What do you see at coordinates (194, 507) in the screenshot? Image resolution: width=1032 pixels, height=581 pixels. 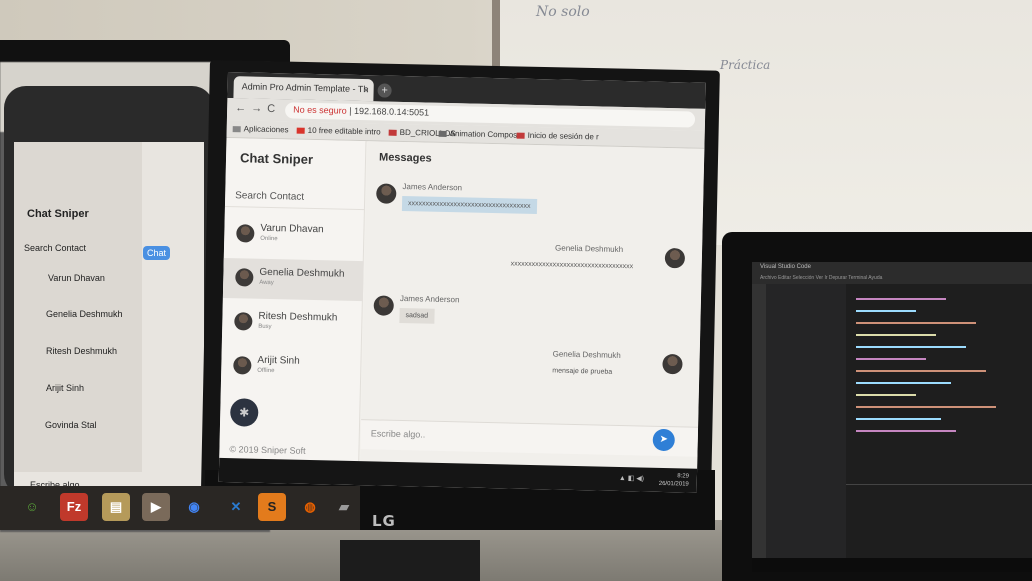 I see `chrome-icon: ◉` at bounding box center [194, 507].